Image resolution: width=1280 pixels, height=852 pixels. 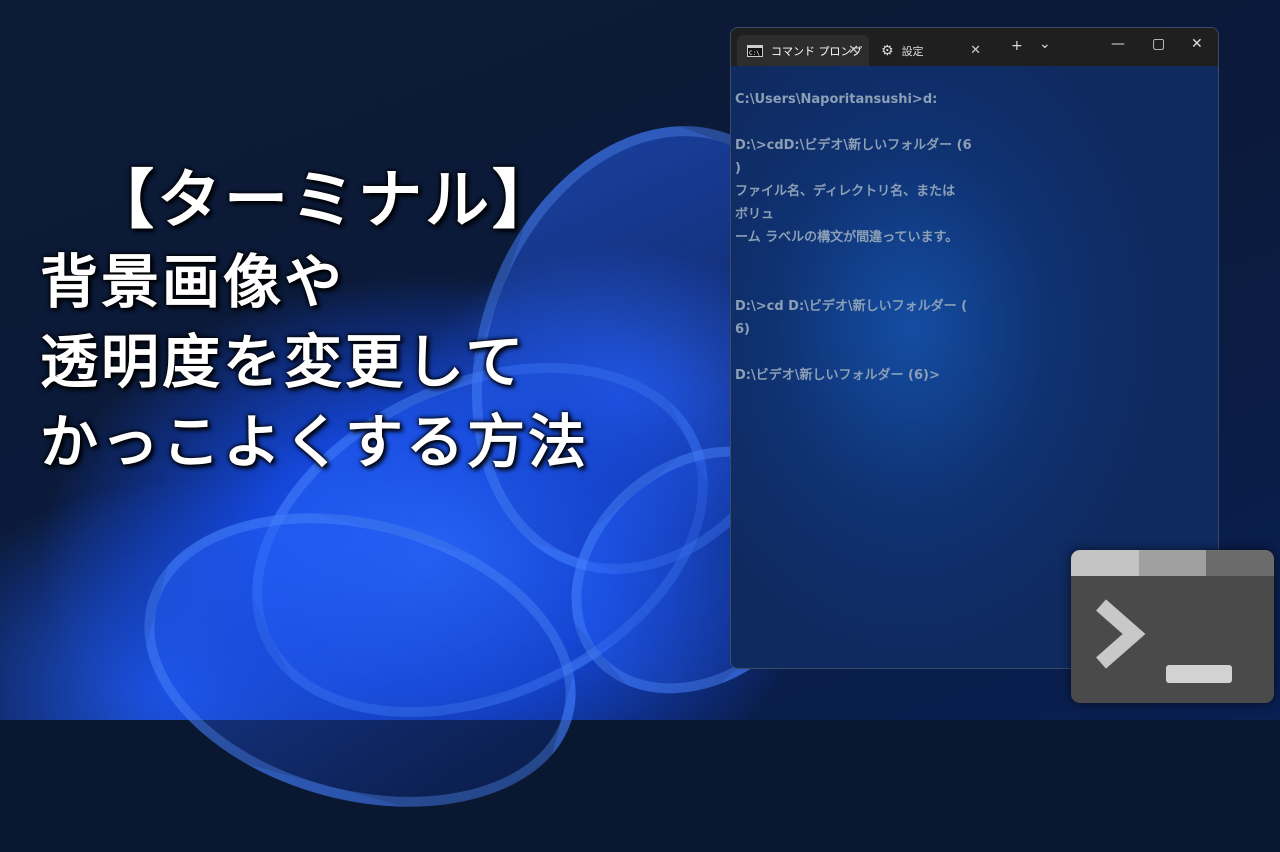 I want to click on new-tab-button: +, so click(x=1017, y=46).